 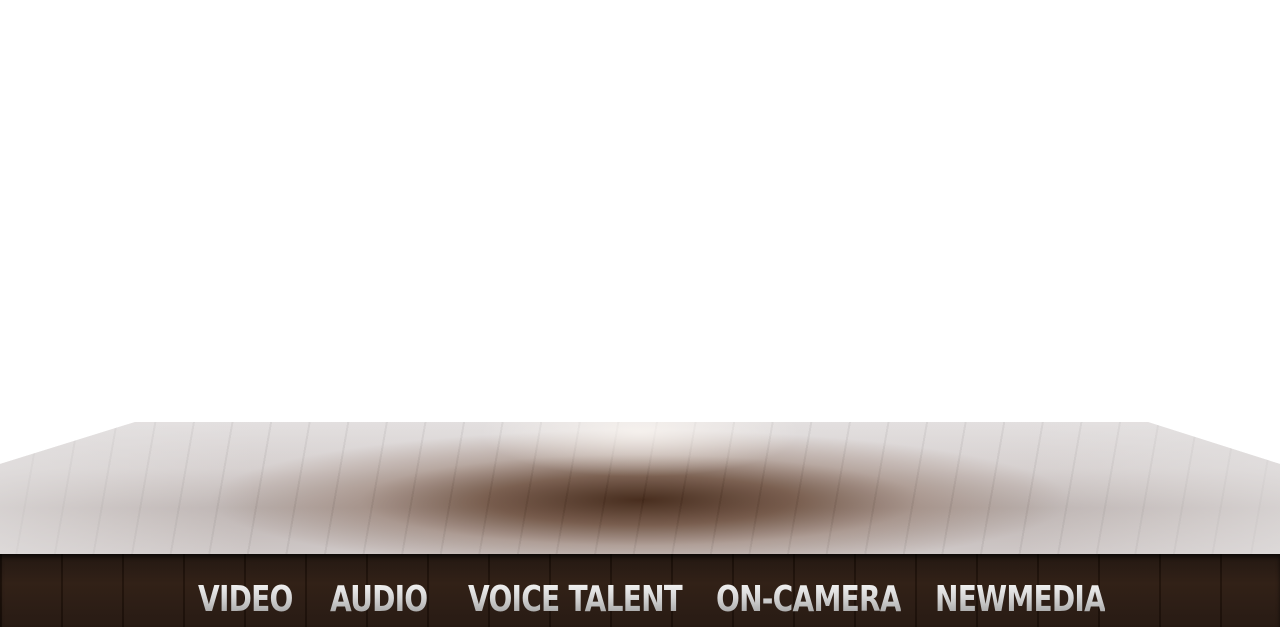 What do you see at coordinates (1020, 600) in the screenshot?
I see `nav-item-newmedia: NEWMEDIA` at bounding box center [1020, 600].